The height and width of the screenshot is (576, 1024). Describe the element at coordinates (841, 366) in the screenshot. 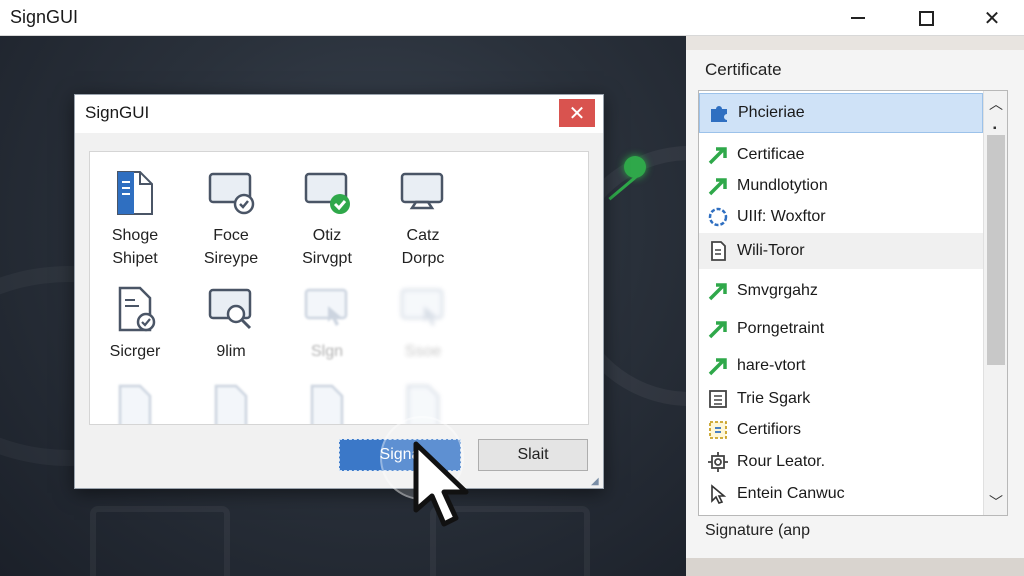

I see `list-item: hare-vtort` at that location.